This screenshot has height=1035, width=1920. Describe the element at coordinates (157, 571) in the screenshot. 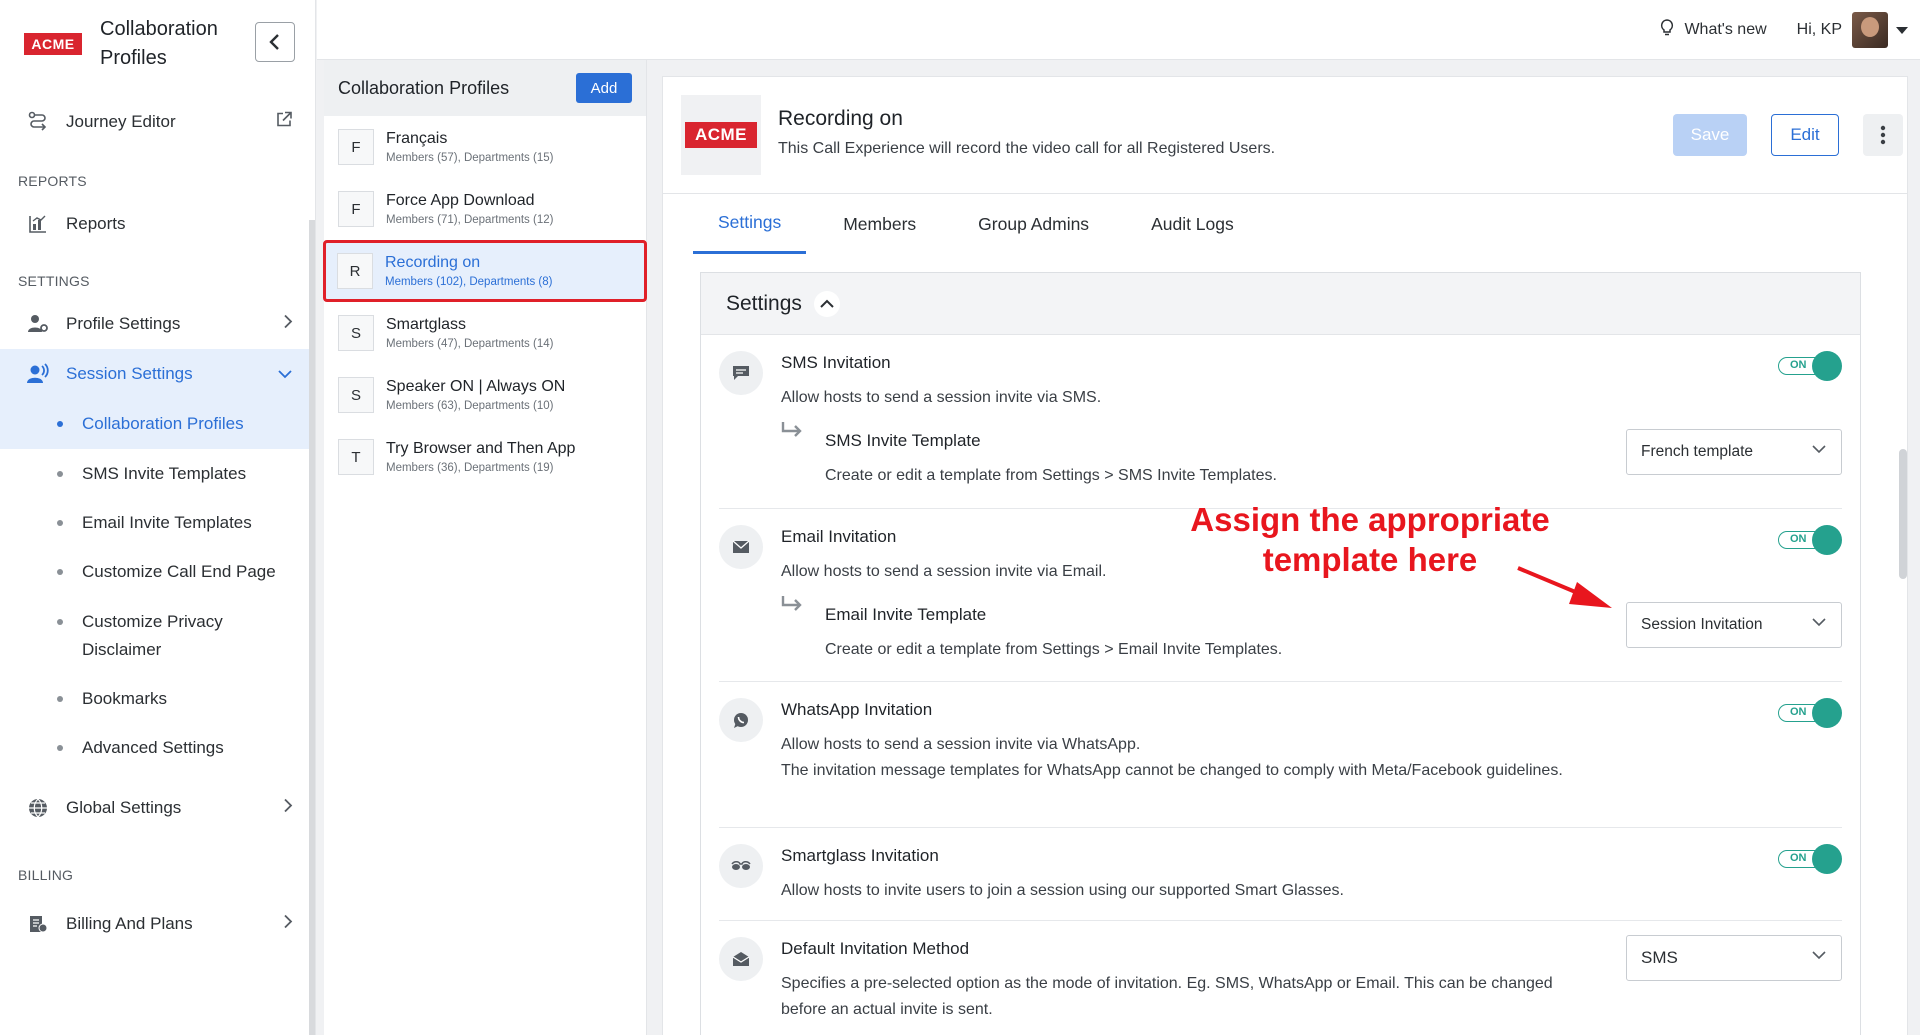

I see `sidebar-sub-customize-call-end-page: Customize Call End Page` at that location.